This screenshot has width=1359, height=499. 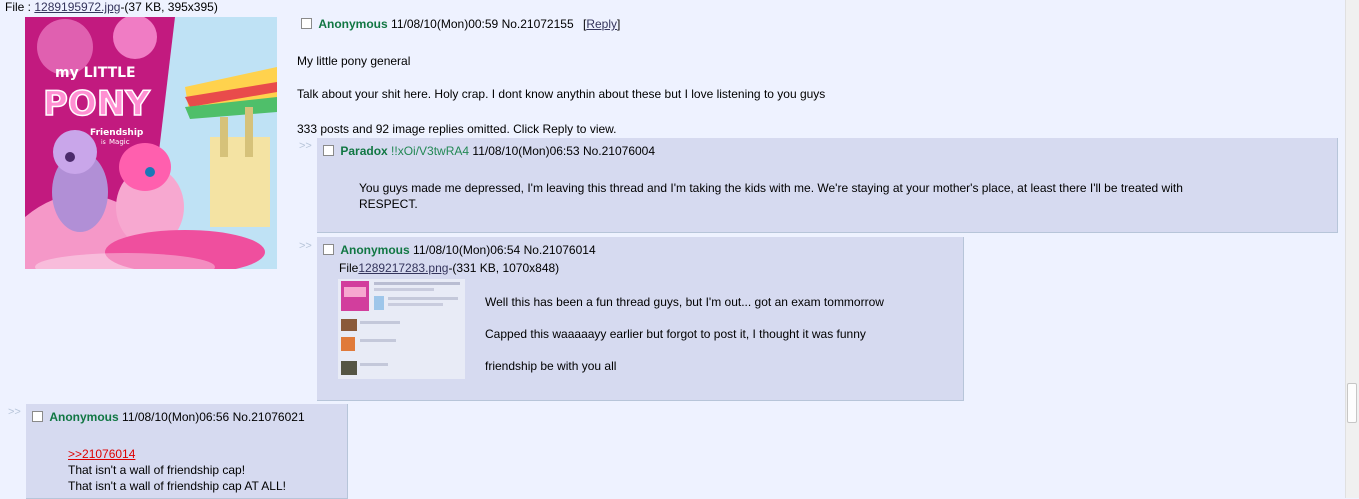 I want to click on op-file-link: 1289195972.jpg, so click(x=77, y=7).